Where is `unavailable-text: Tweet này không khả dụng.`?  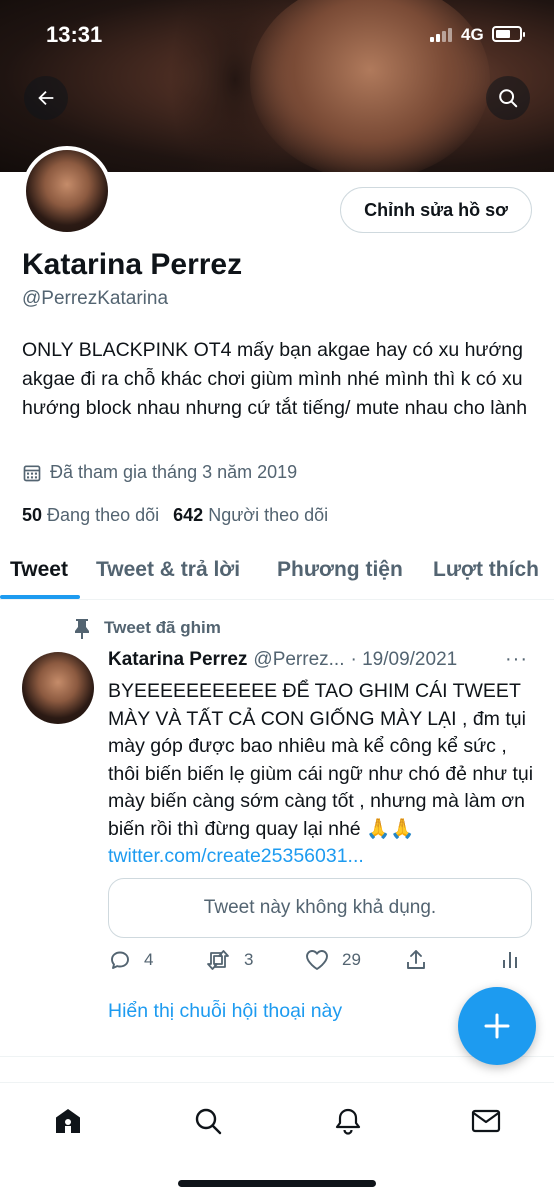 unavailable-text: Tweet này không khả dụng. is located at coordinates (320, 907).